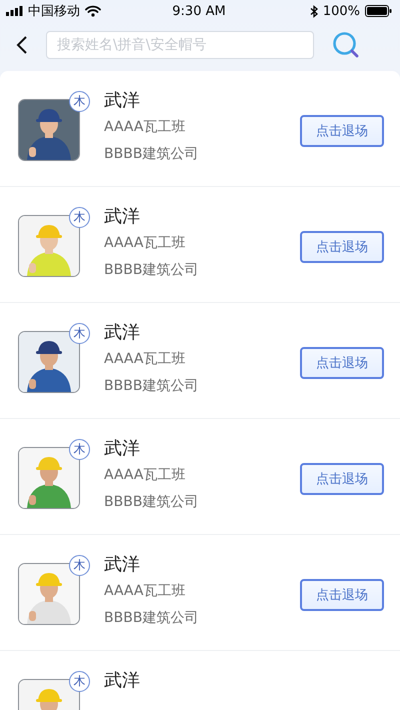  Describe the element at coordinates (180, 45) in the screenshot. I see `search-field: 搜索姓名\拼音\安全帽号` at that location.